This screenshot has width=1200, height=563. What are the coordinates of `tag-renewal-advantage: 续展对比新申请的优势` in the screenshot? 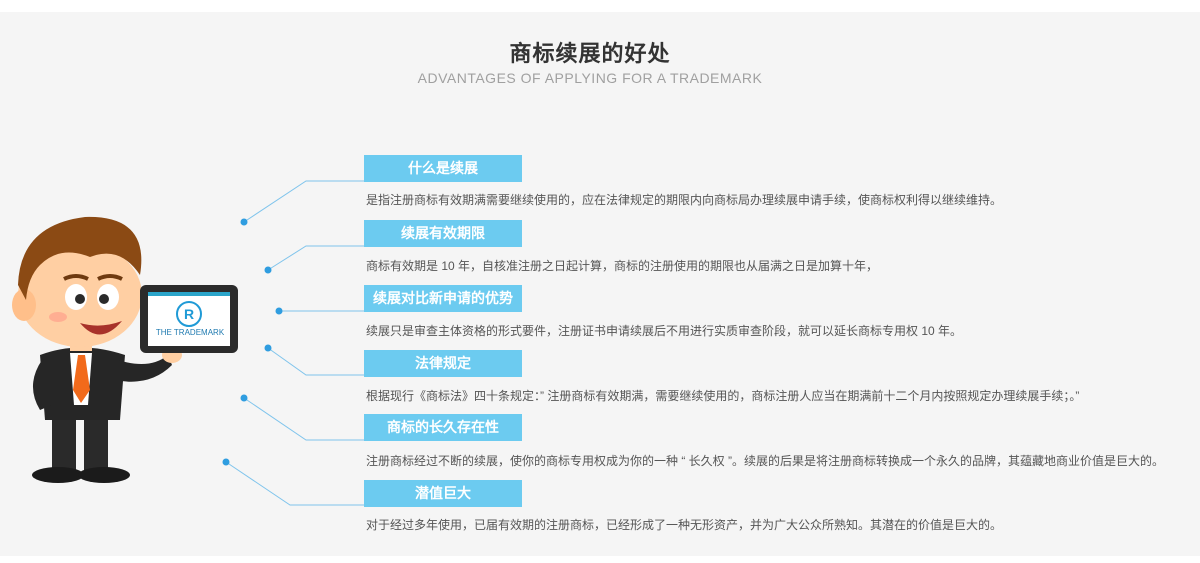 It's located at (443, 298).